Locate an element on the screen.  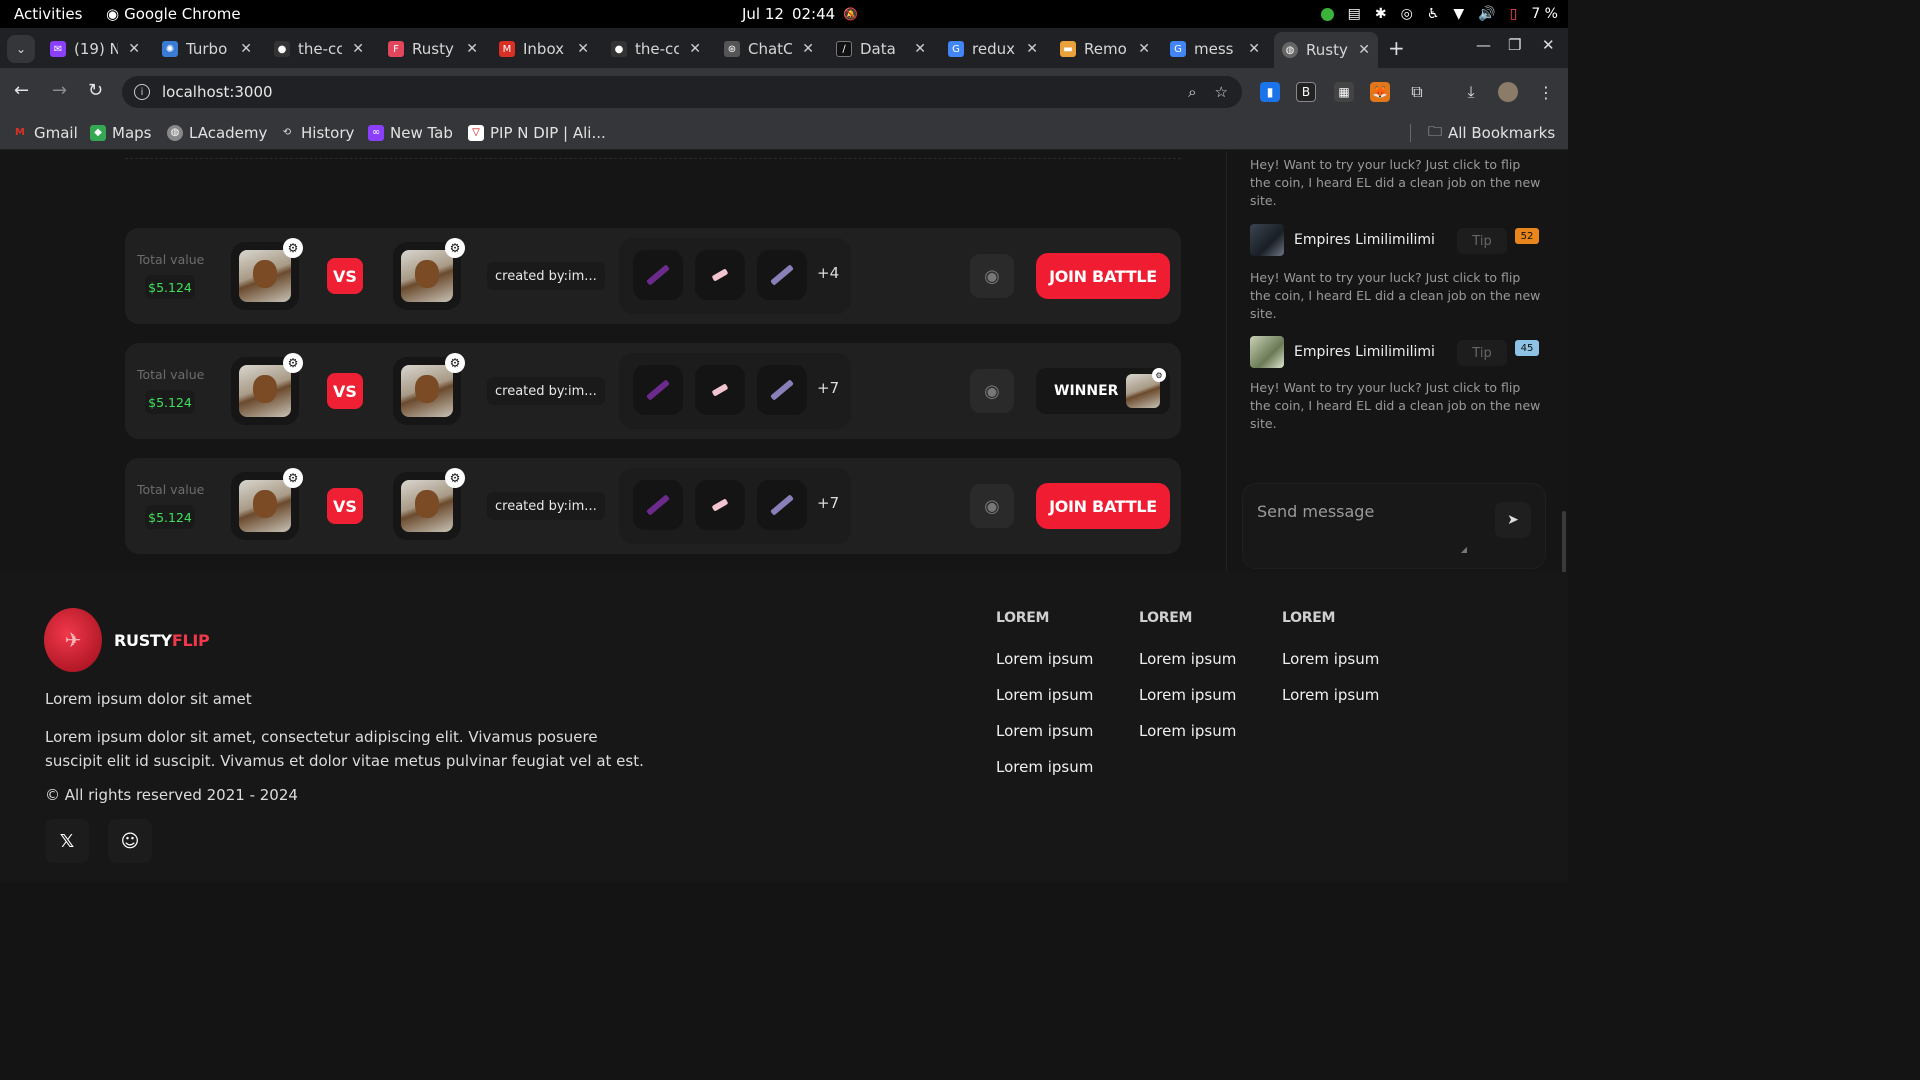
back-icon: ← is located at coordinates (21, 90).